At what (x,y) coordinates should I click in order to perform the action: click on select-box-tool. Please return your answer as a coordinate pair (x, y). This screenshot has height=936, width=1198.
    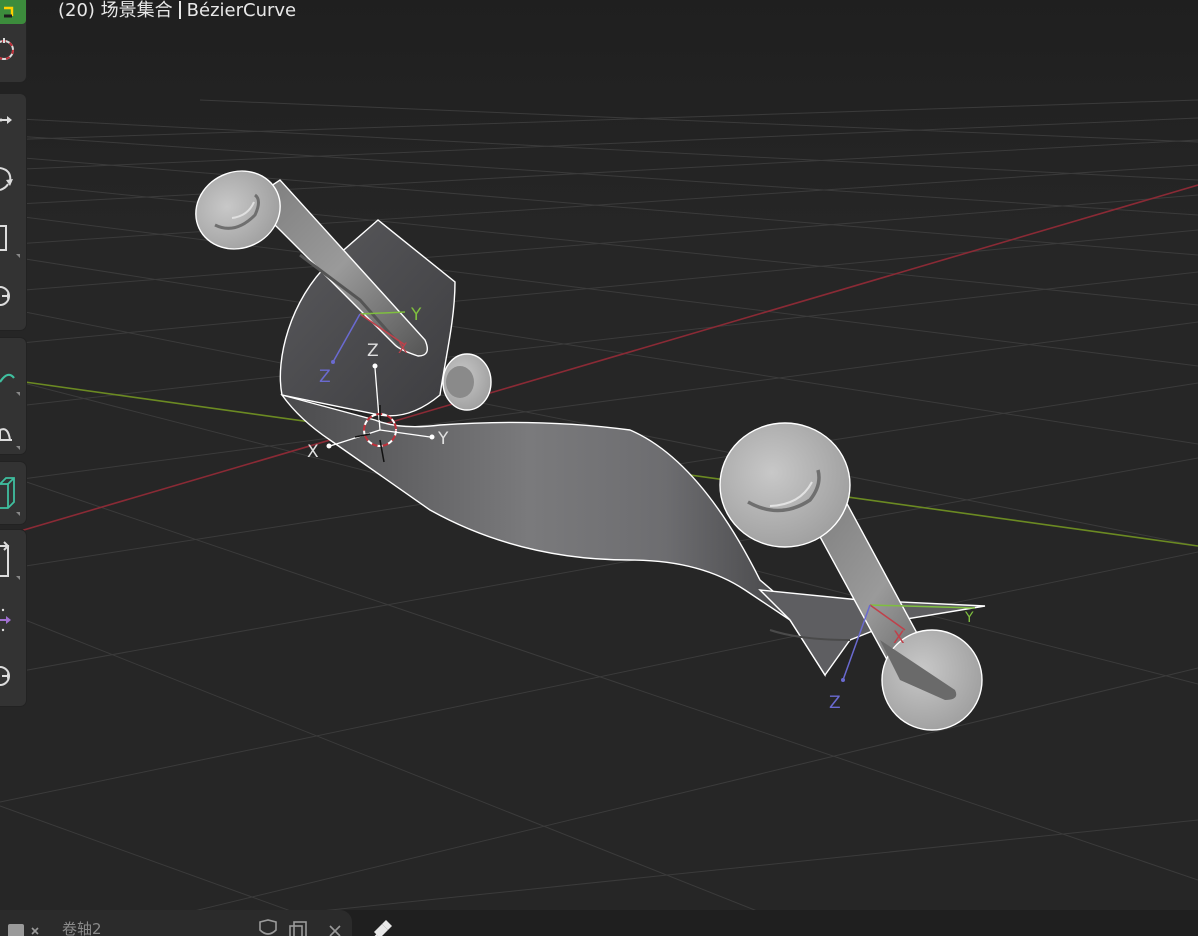
    Looking at the image, I should click on (13, 12).